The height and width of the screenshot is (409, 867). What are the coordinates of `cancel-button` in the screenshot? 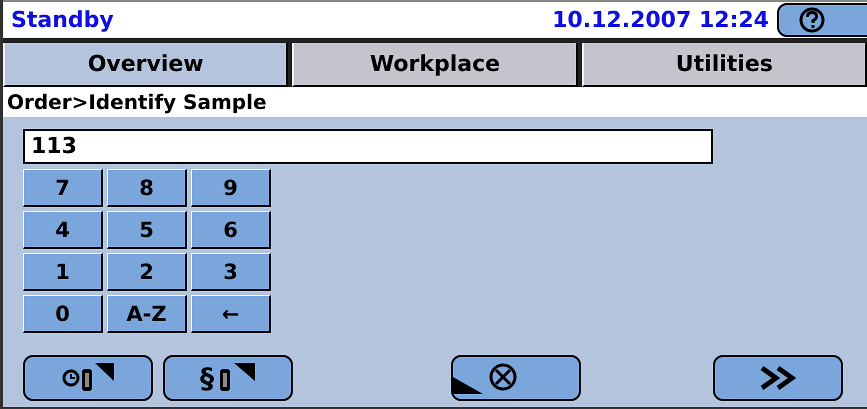 It's located at (516, 378).